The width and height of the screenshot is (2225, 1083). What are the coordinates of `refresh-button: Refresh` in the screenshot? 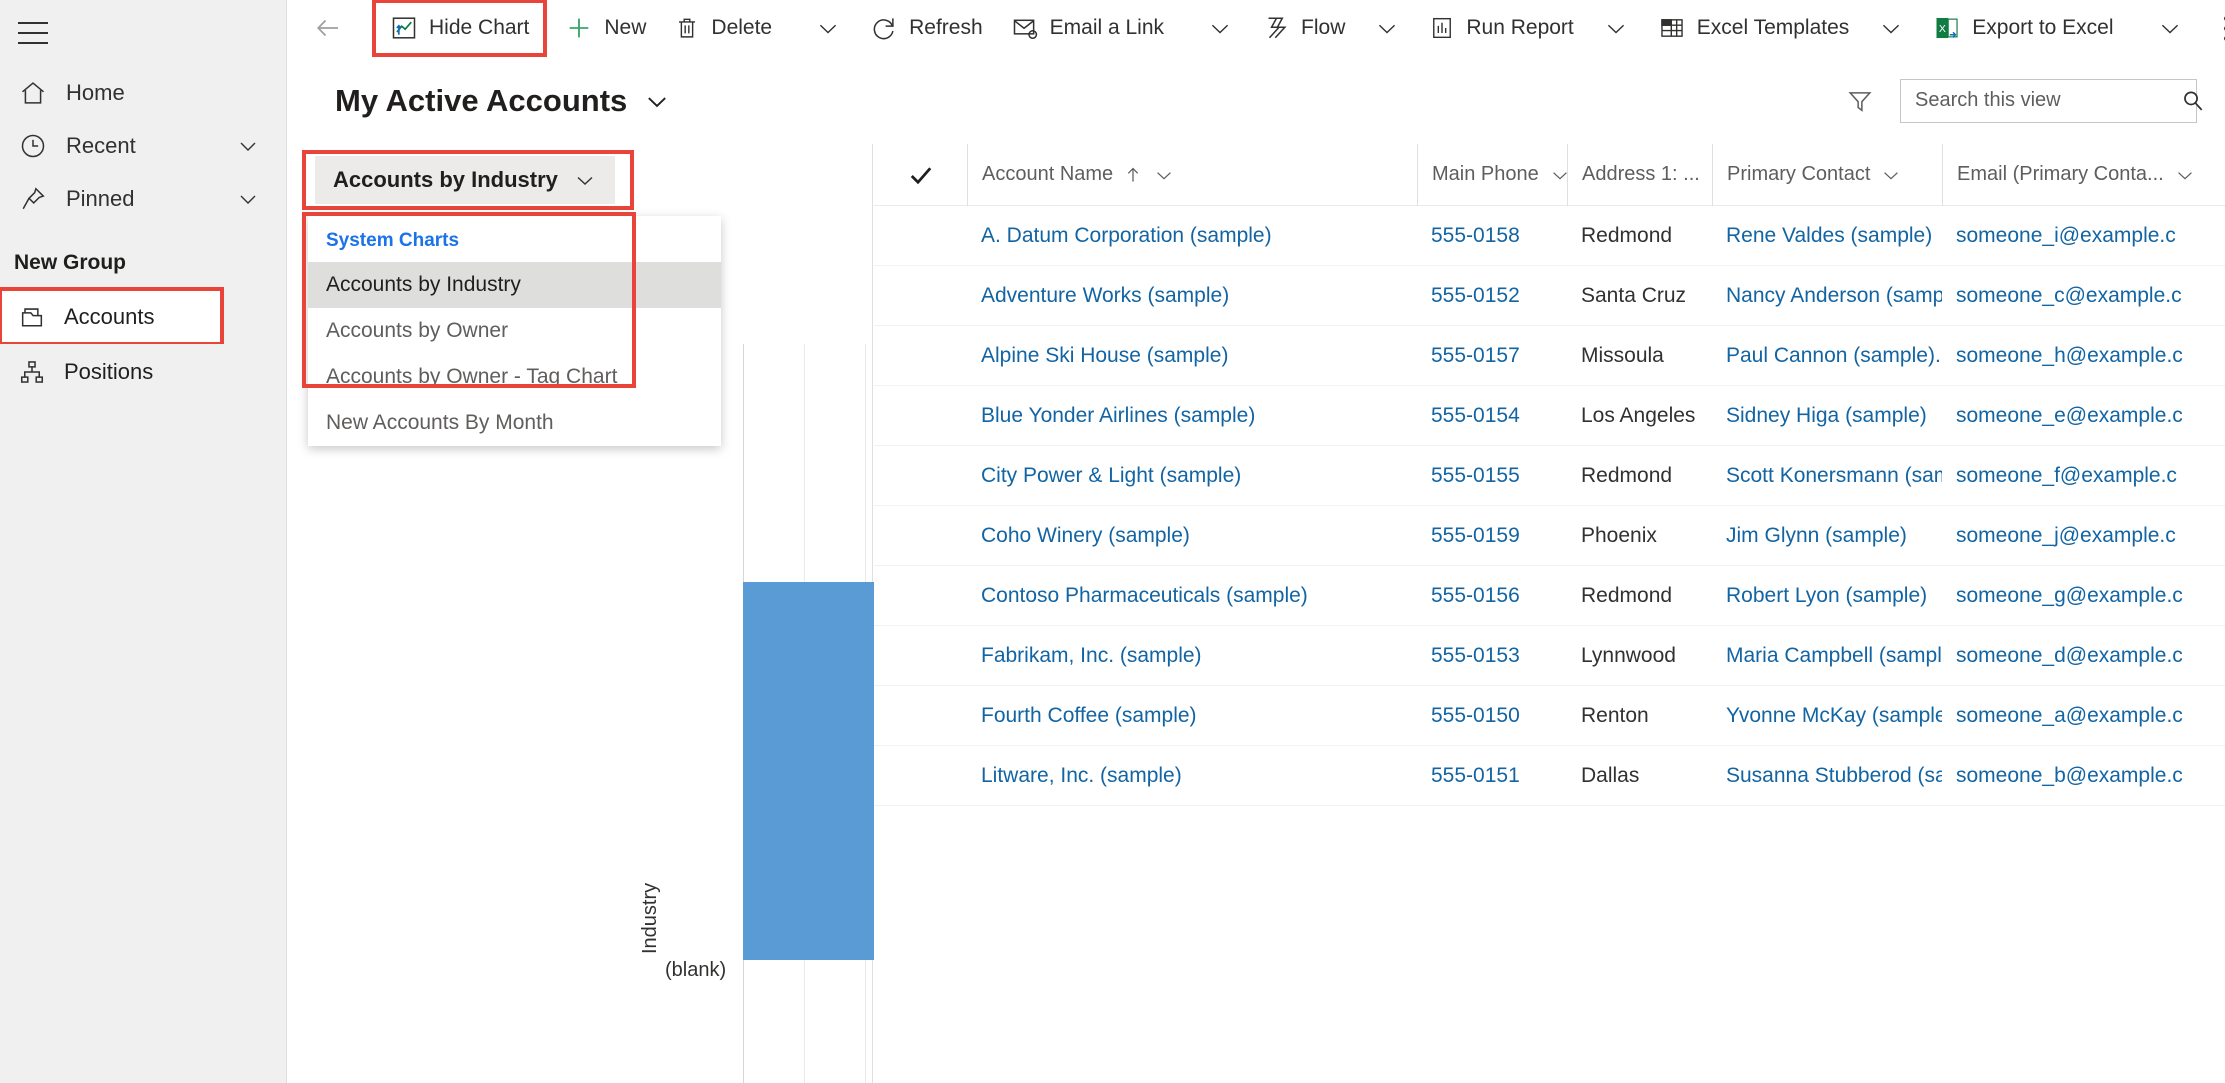 It's located at (926, 28).